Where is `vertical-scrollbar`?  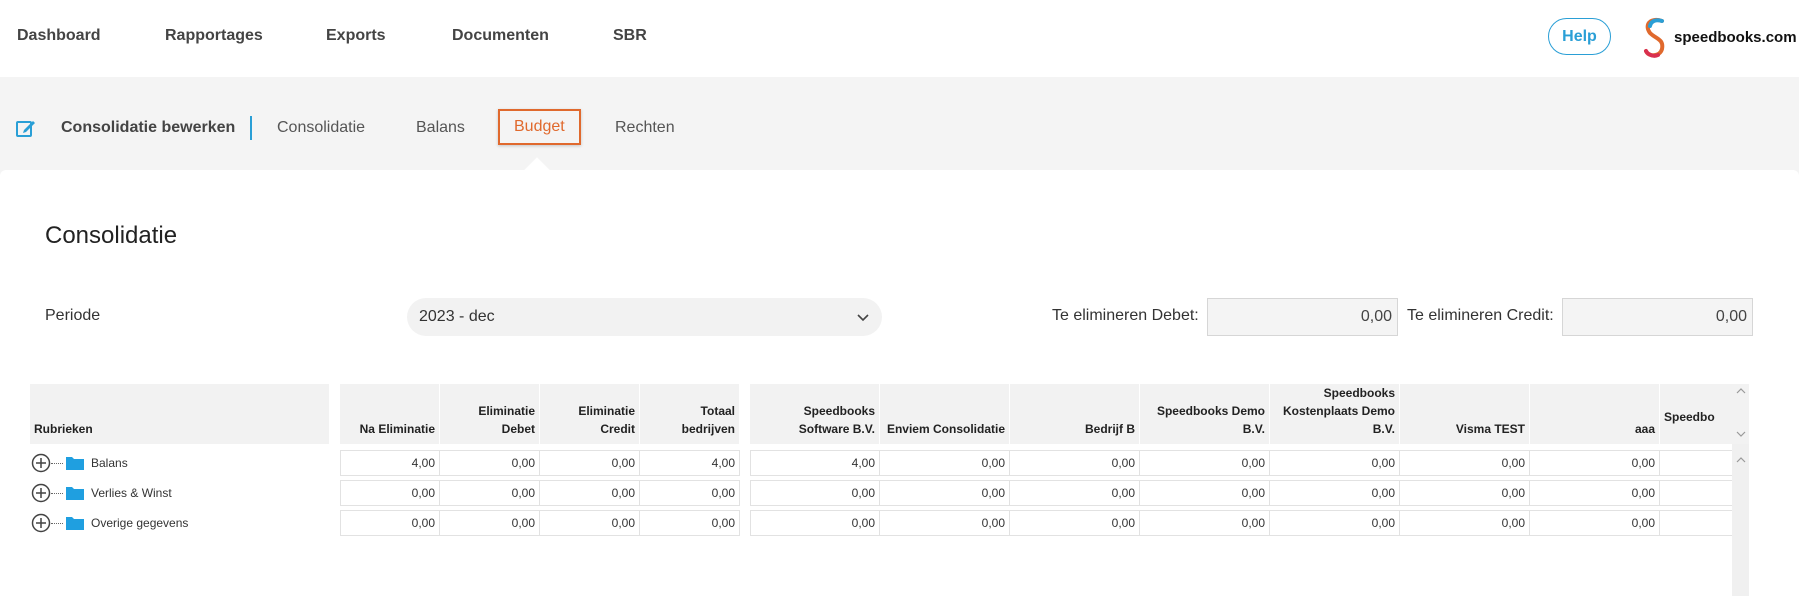
vertical-scrollbar is located at coordinates (1740, 520).